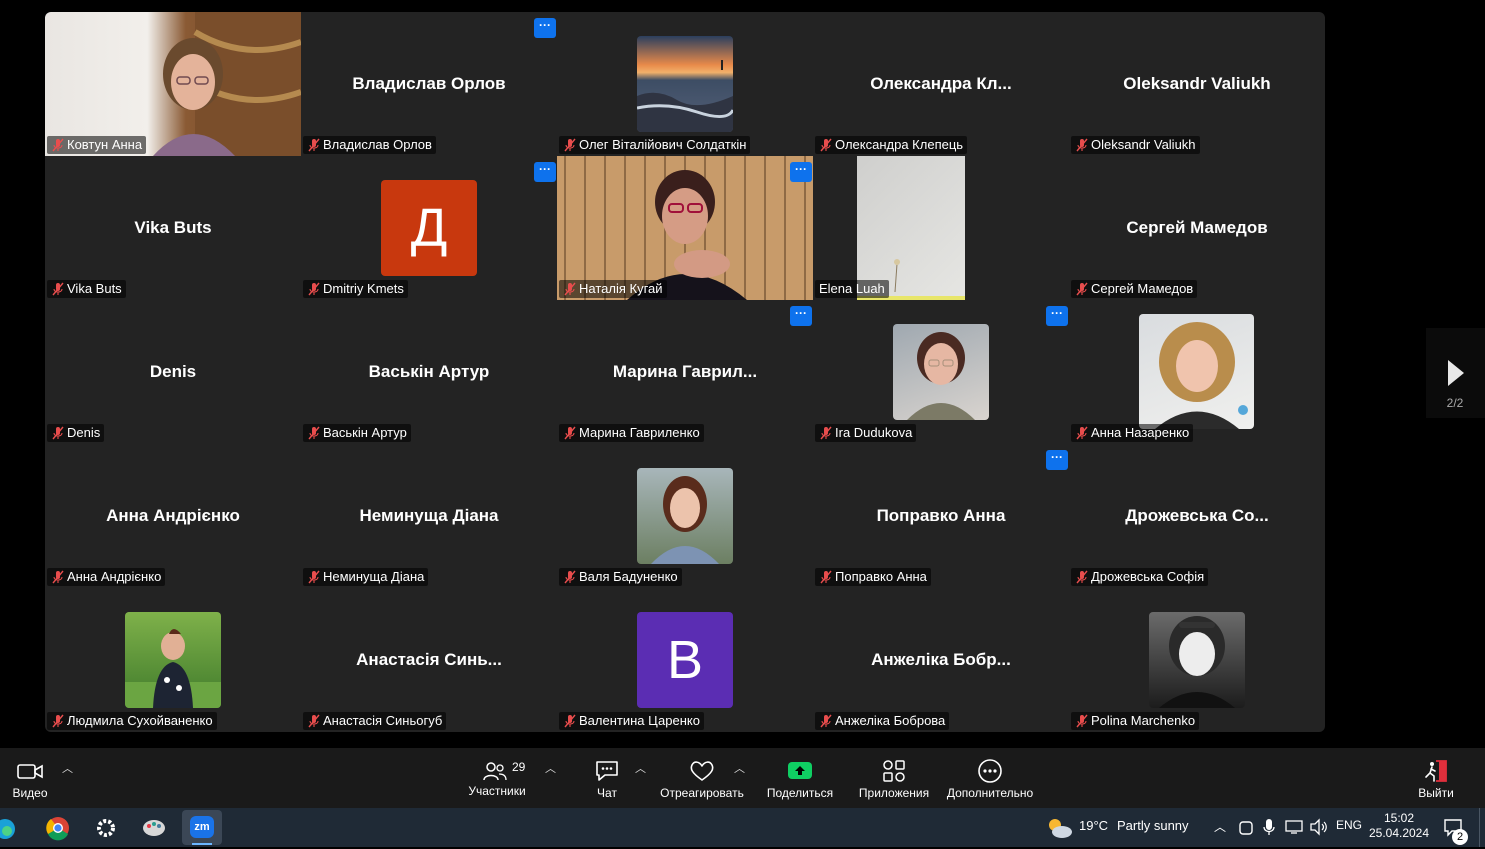 Image resolution: width=1485 pixels, height=849 pixels. Describe the element at coordinates (1246, 828) in the screenshot. I see `tray-camera-icon` at that location.